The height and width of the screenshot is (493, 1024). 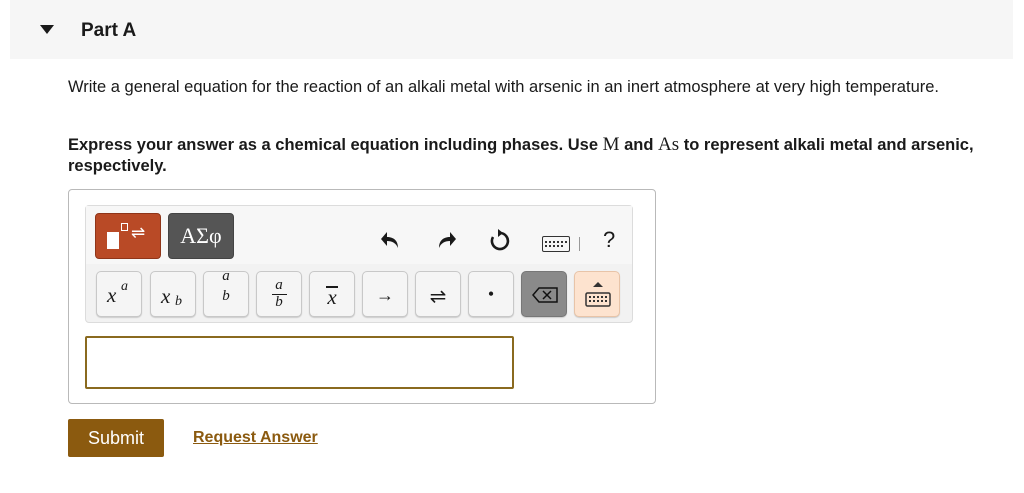 I want to click on instruction-part2: and, so click(x=639, y=145).